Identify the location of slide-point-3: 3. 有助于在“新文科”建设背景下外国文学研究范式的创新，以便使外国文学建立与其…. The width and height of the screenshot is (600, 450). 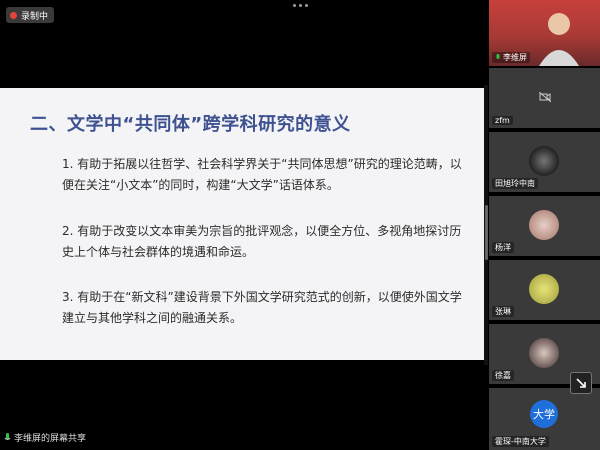
(262, 307).